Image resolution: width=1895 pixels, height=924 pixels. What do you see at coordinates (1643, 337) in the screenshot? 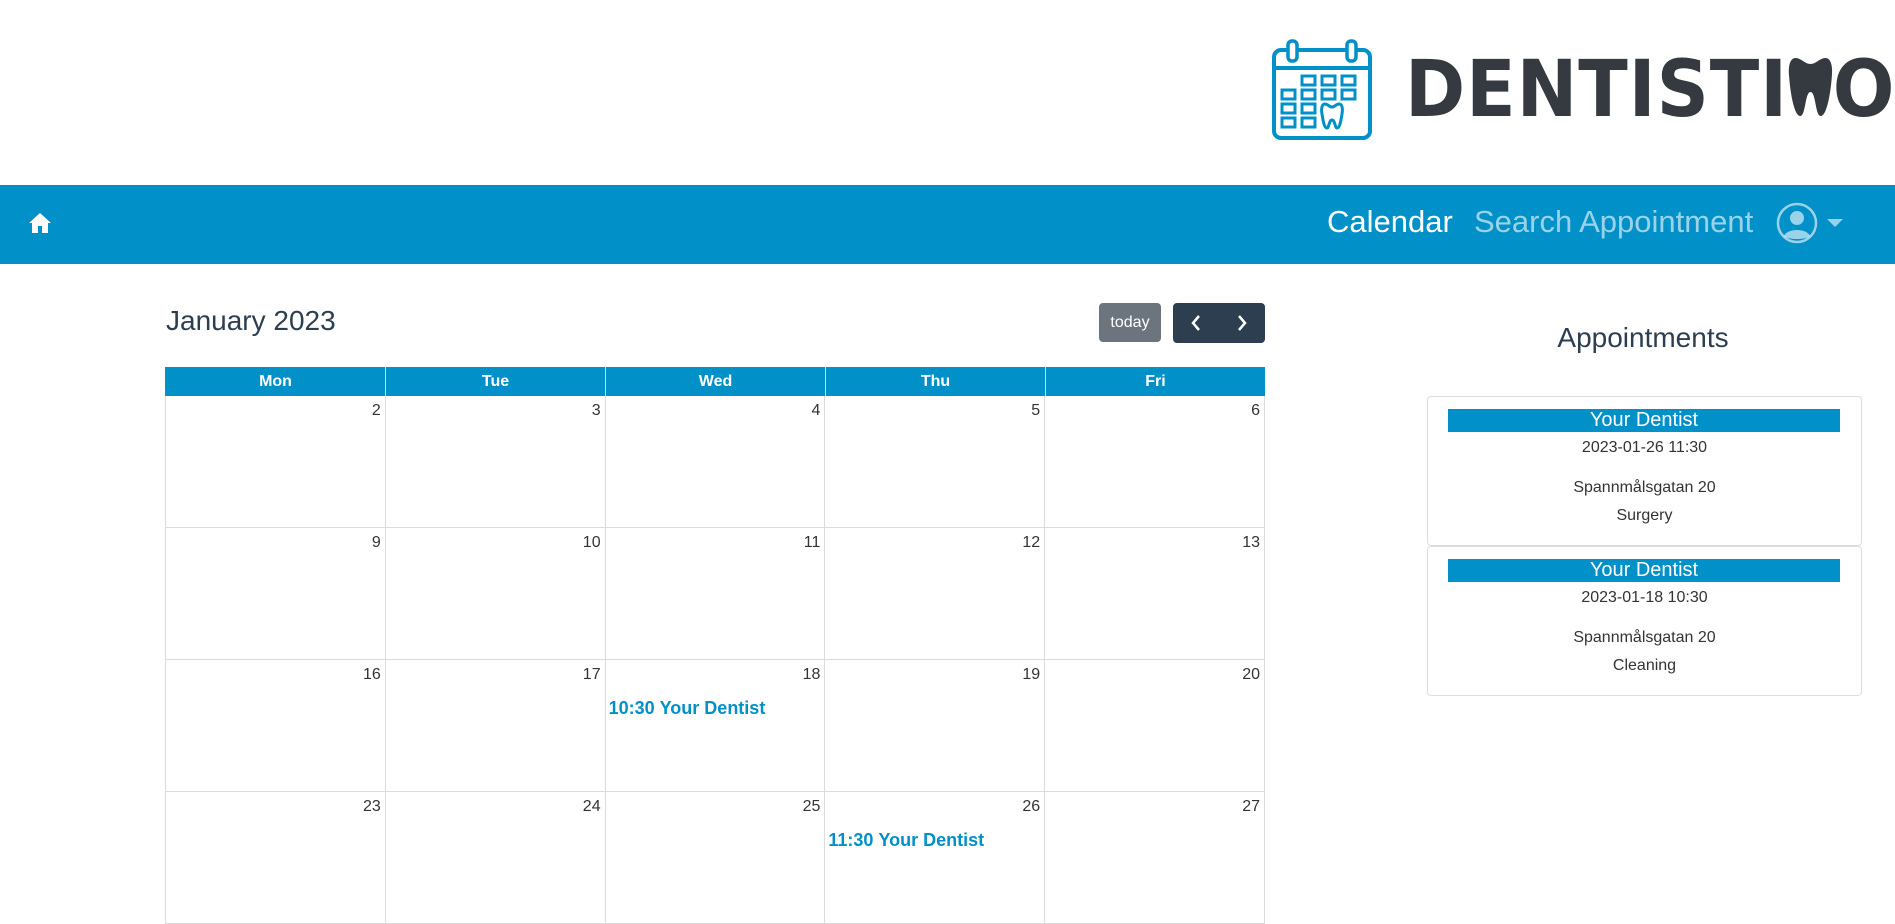
I see `appointments-heading: Appointments` at bounding box center [1643, 337].